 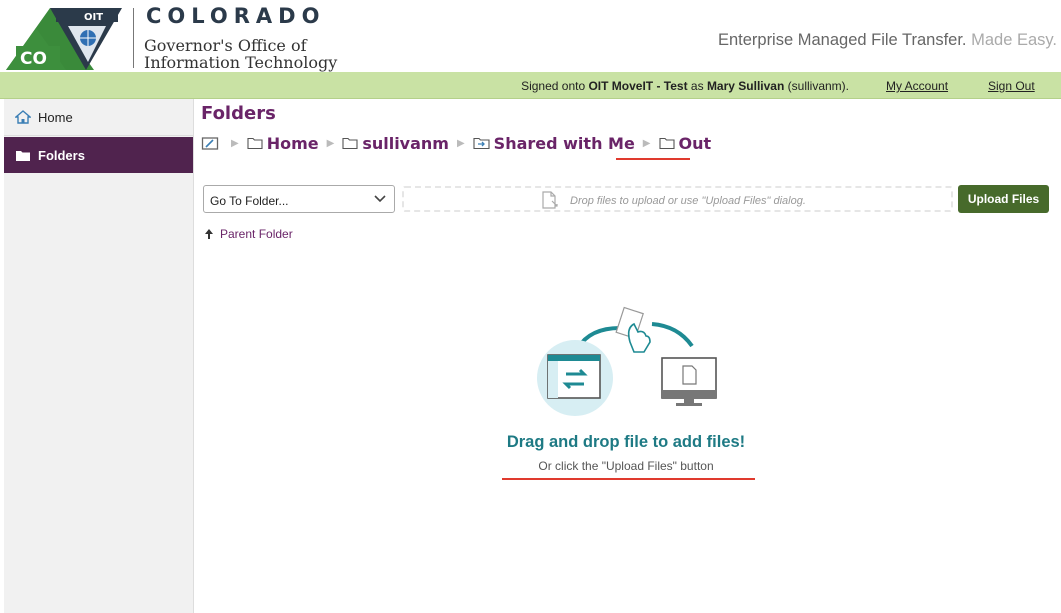 What do you see at coordinates (241, 62) in the screenshot?
I see `brand-sub-line2: Information Technology` at bounding box center [241, 62].